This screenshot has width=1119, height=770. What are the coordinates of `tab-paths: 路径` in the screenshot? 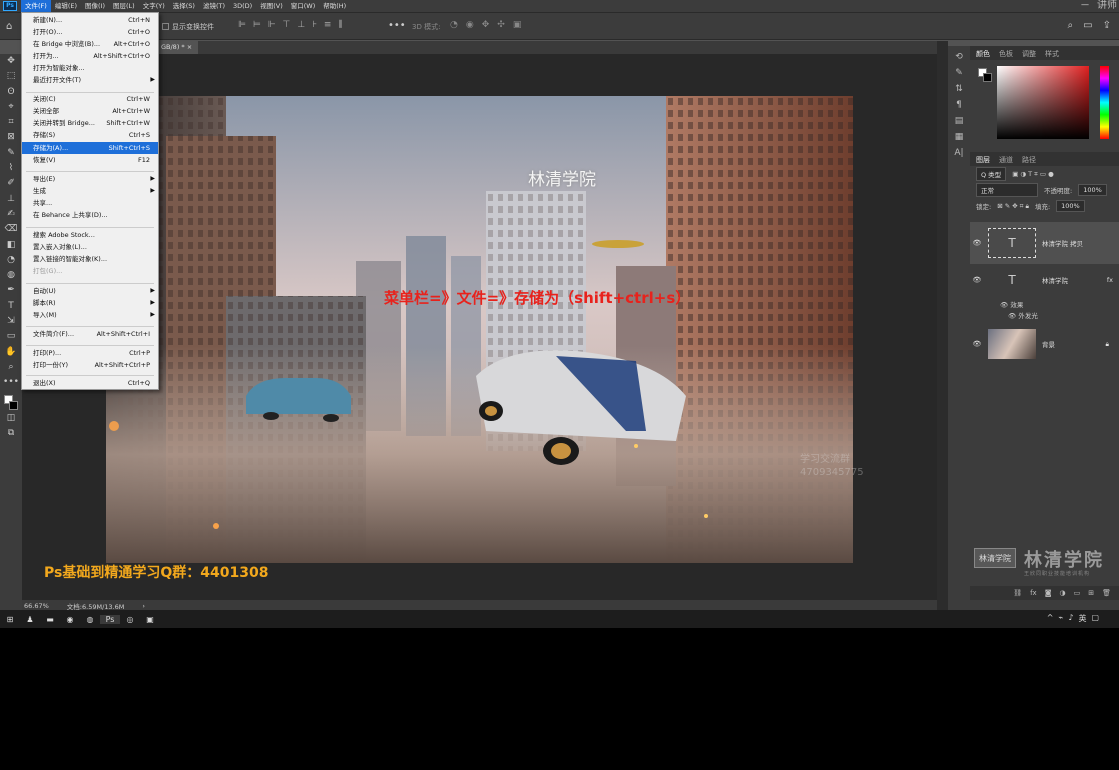 It's located at (1029, 159).